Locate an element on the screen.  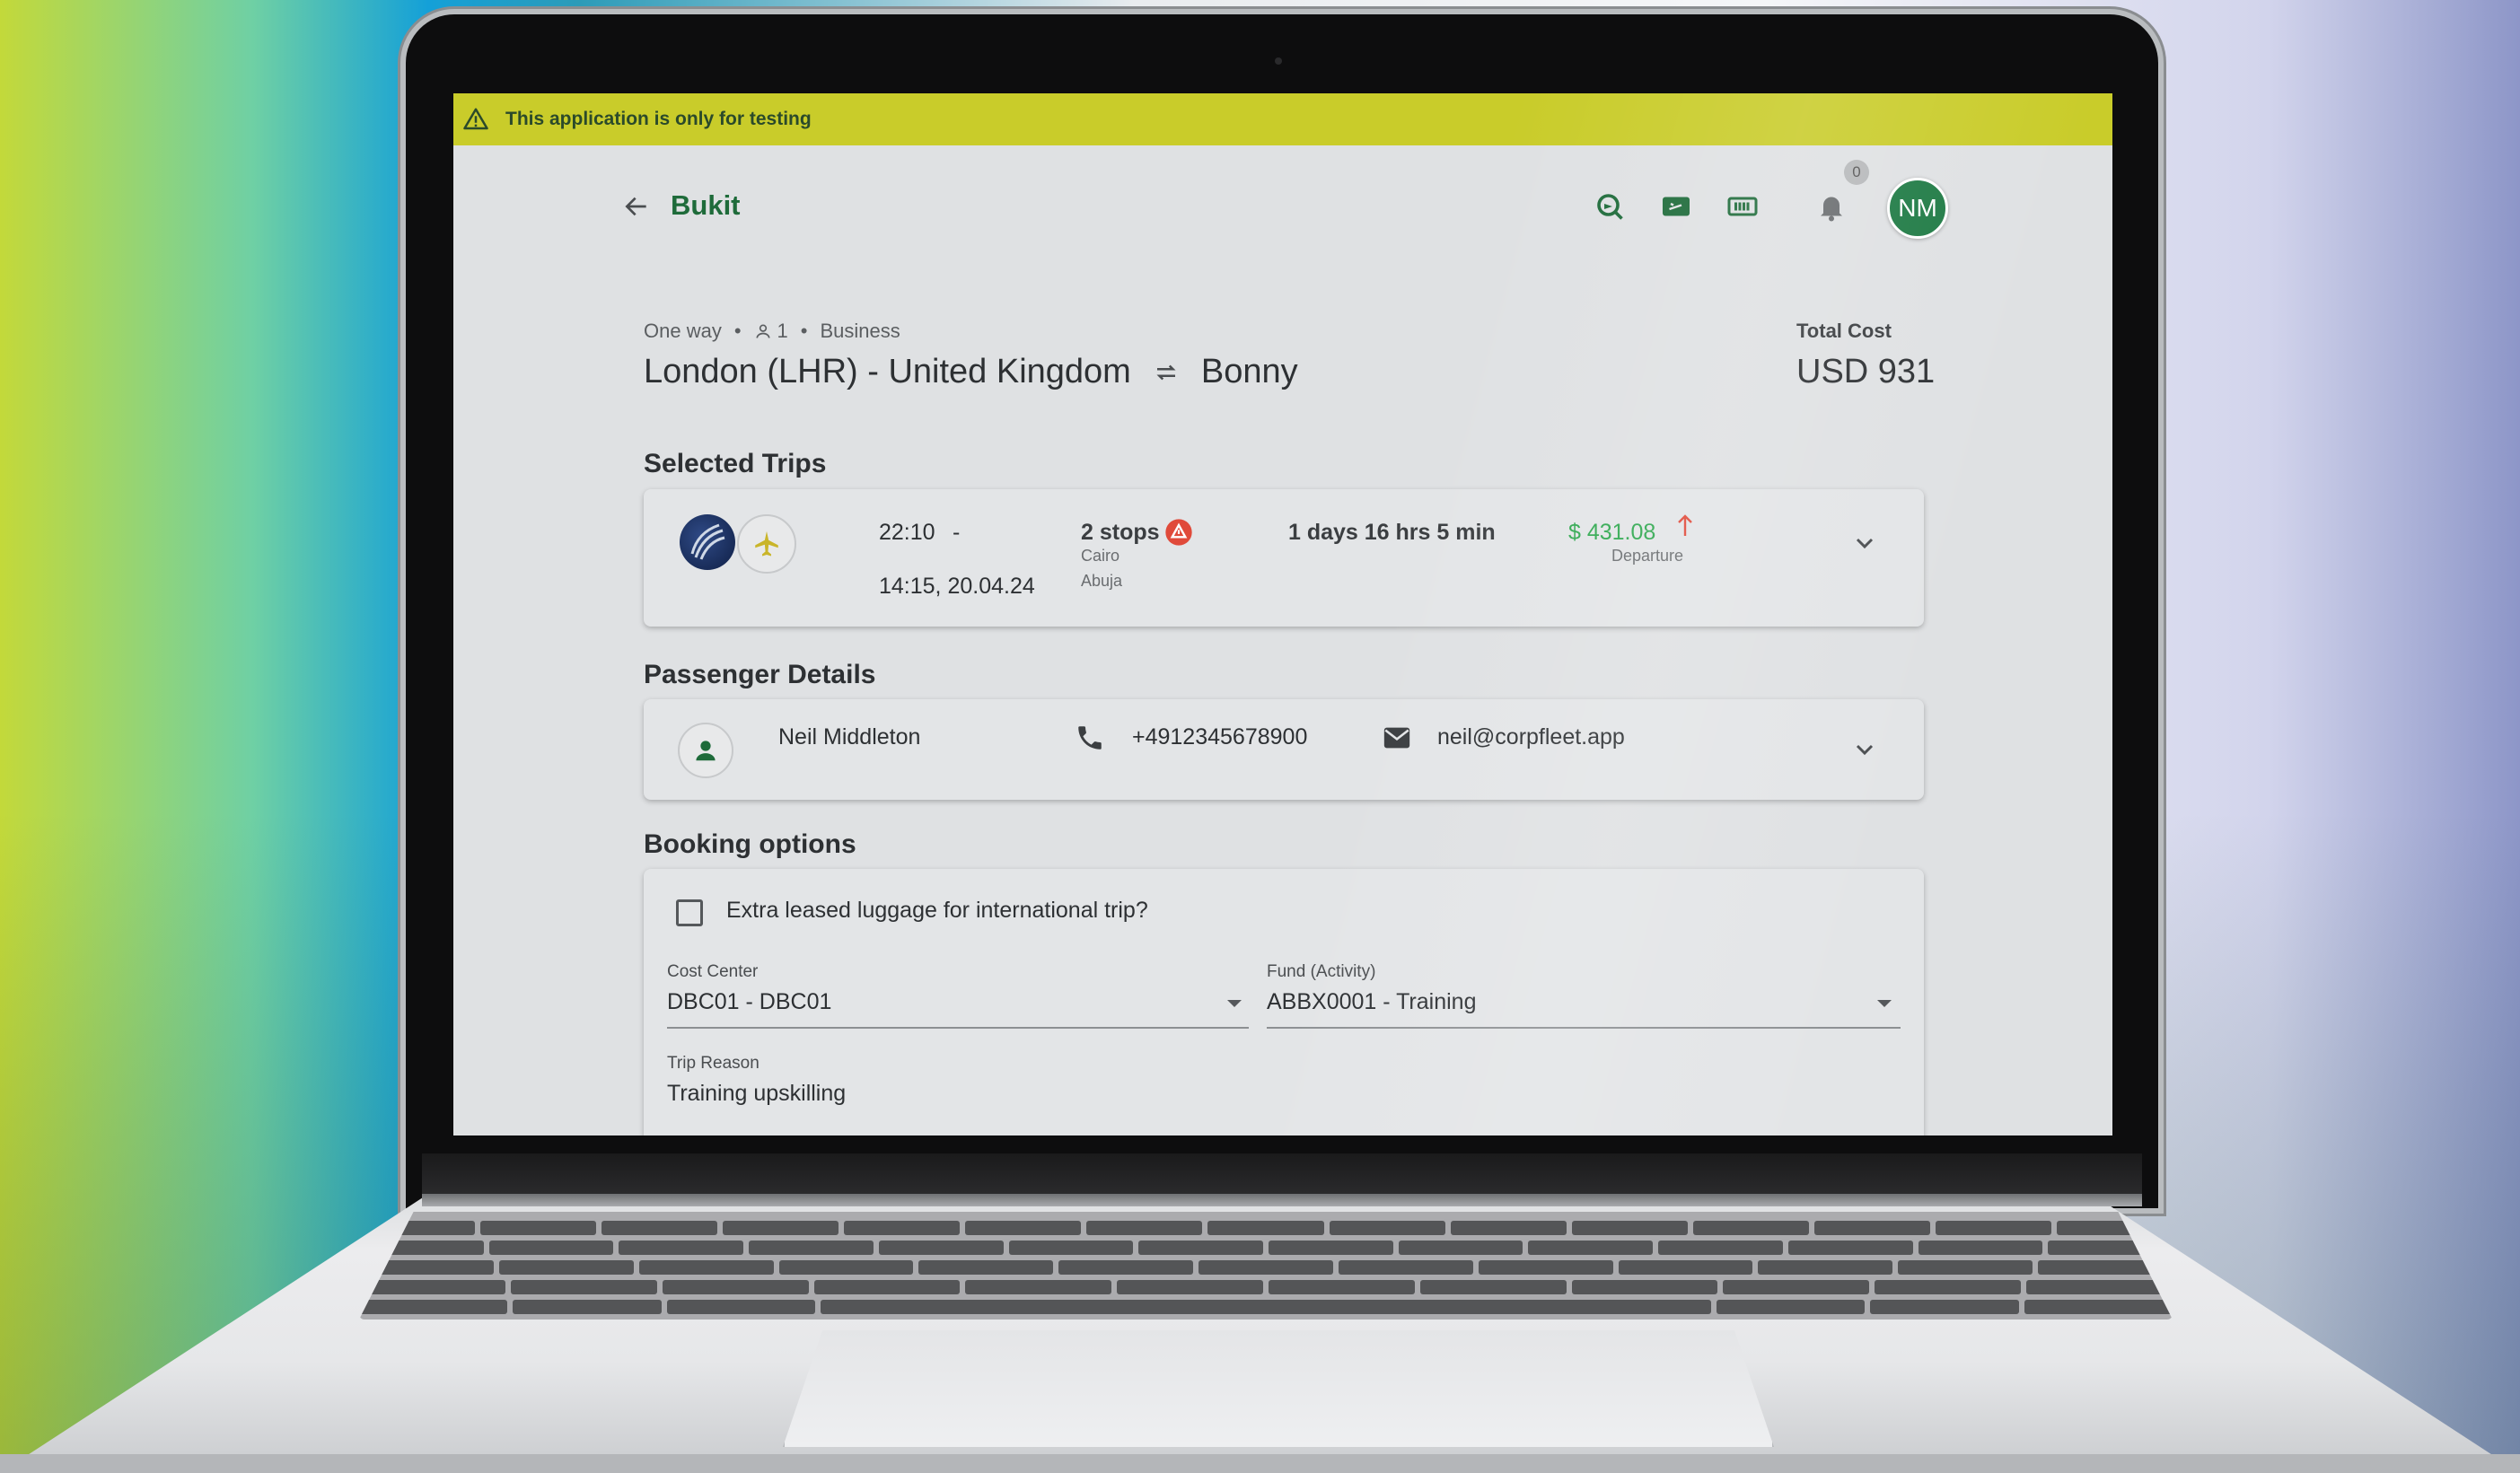
stops-count: 2 stops is located at coordinates (1120, 532).